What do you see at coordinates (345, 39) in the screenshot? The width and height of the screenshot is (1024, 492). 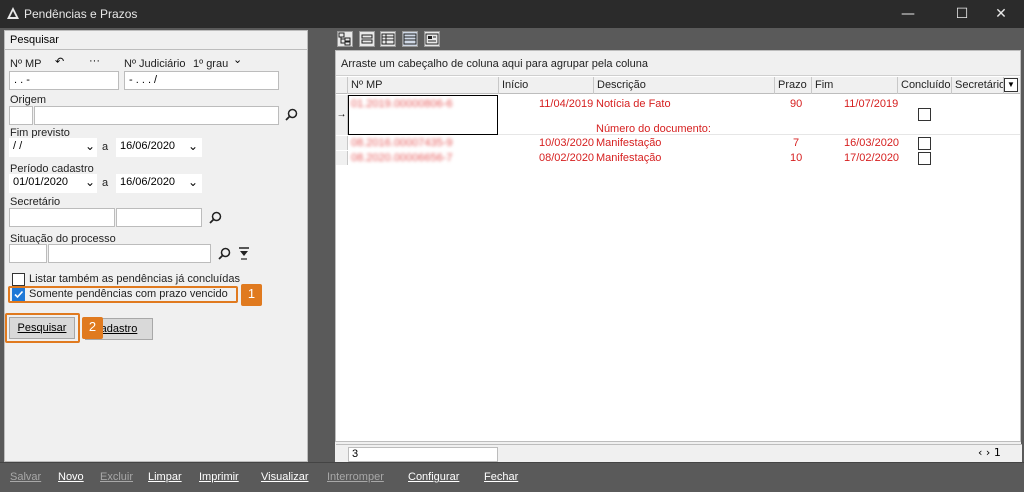 I see `tree-view-icon` at bounding box center [345, 39].